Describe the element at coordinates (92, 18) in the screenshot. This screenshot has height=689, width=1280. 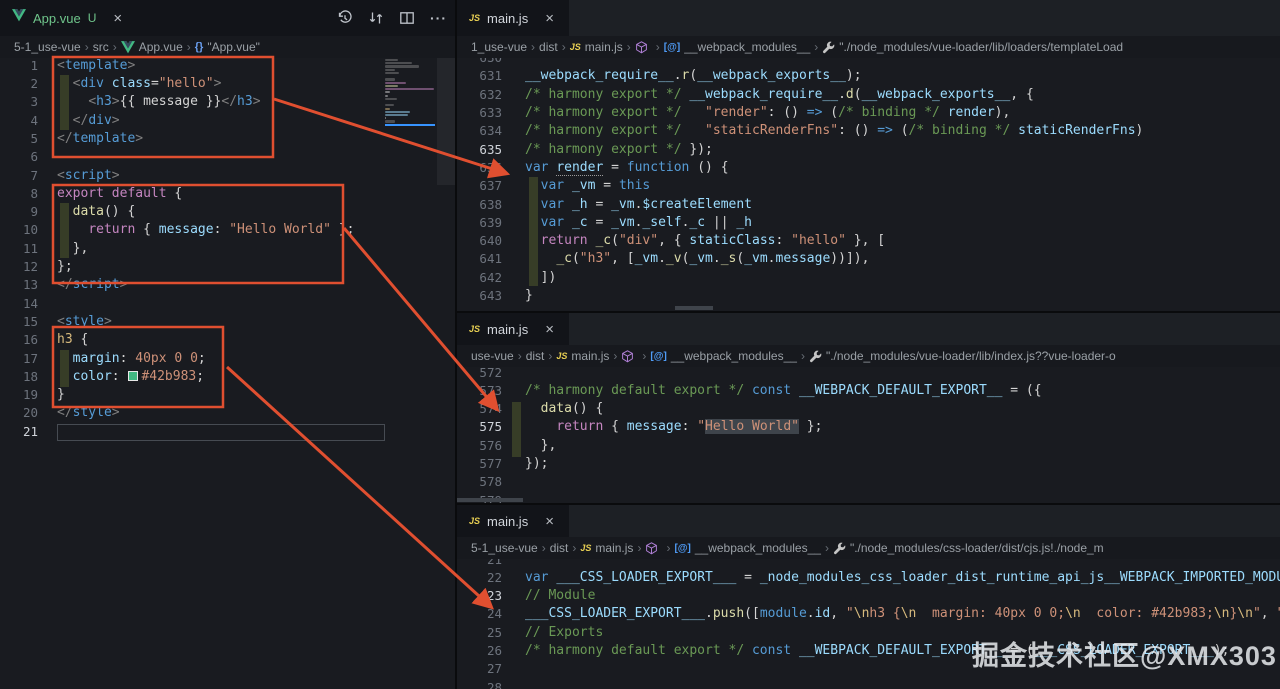
I see `git-status-badge: U` at that location.